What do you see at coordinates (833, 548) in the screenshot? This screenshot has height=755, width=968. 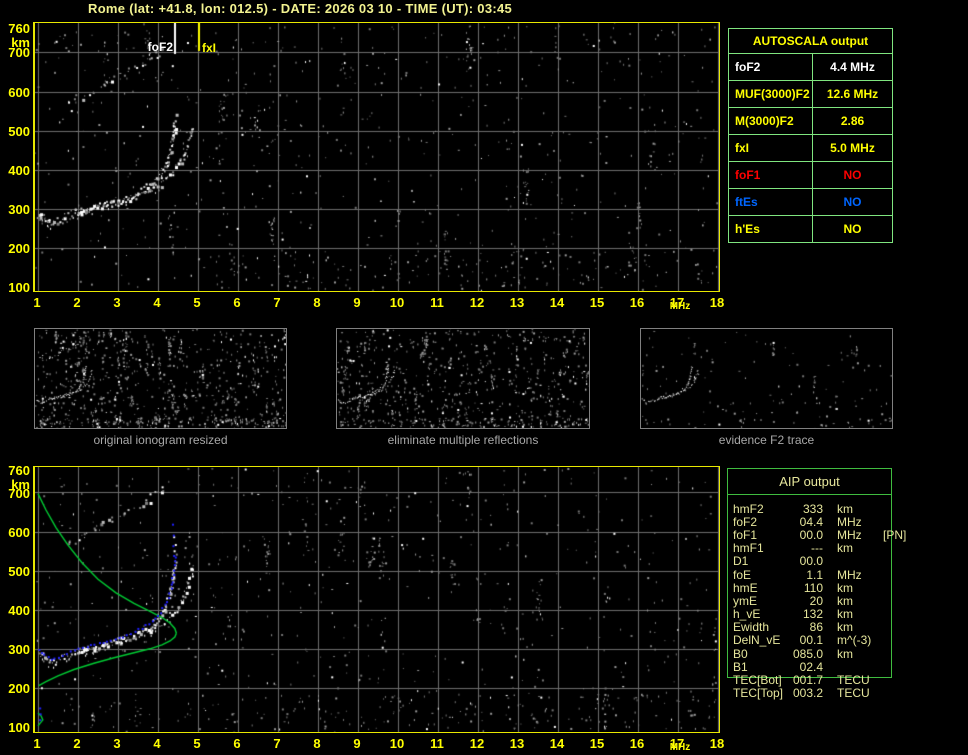 I see `aip-row: hmF1 --- km` at bounding box center [833, 548].